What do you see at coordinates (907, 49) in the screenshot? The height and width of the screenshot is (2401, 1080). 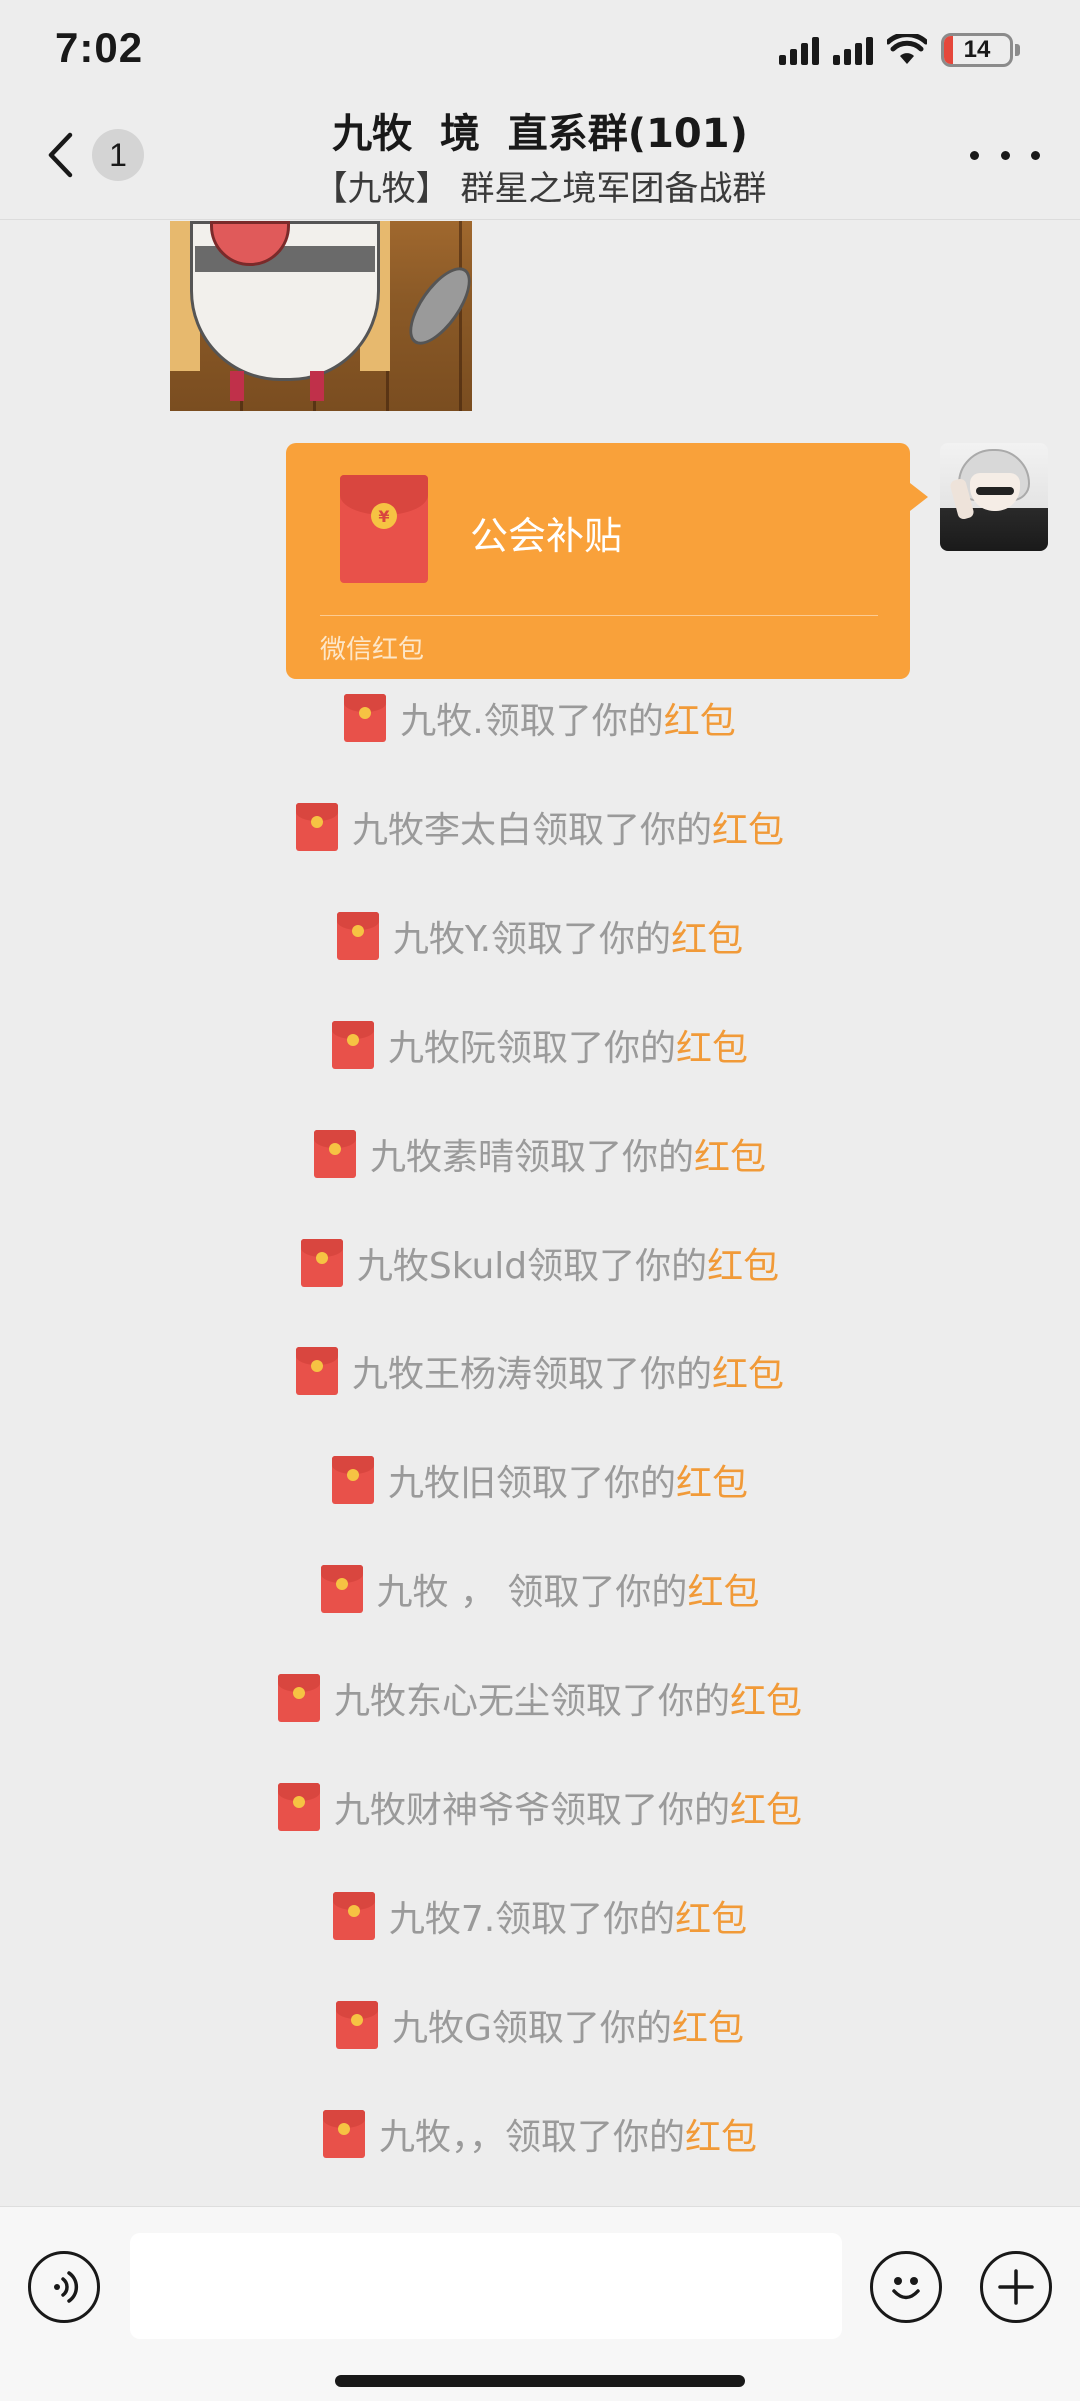 I see `wifi-icon` at bounding box center [907, 49].